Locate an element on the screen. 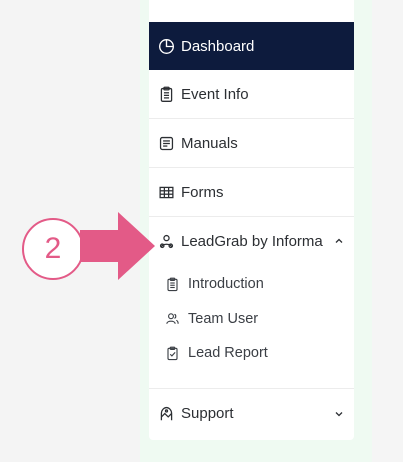 The height and width of the screenshot is (462, 403). sidebar-item-support: Support is located at coordinates (251, 413).